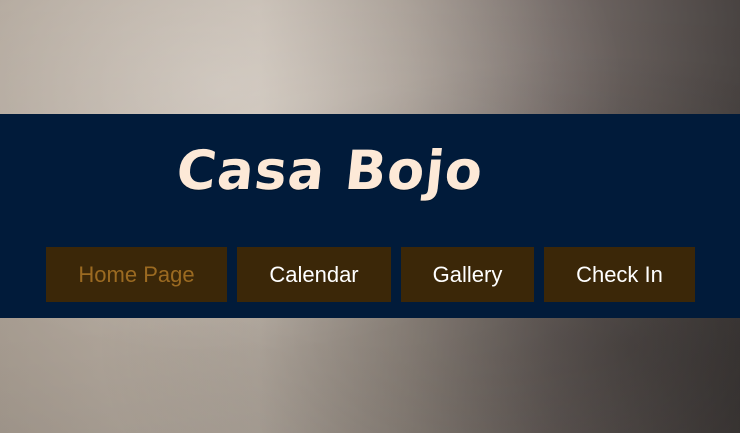  I want to click on site-title: Casa Bojo, so click(330, 170).